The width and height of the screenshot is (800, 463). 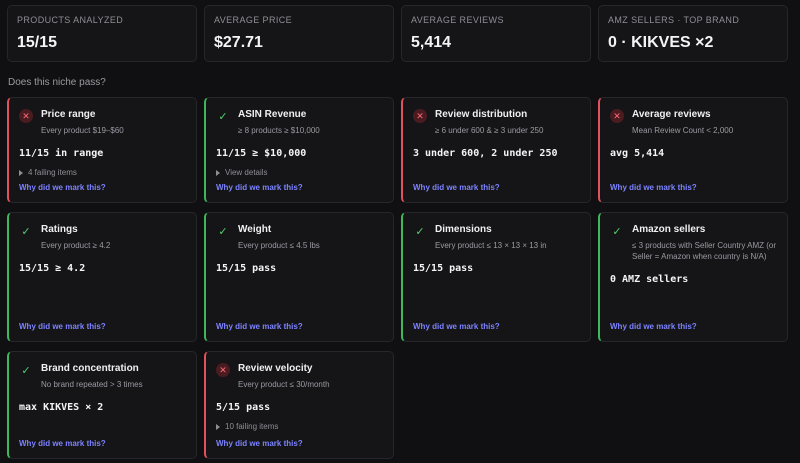 I want to click on card-criterion: Every product ≥ 4.2, so click(x=76, y=245).